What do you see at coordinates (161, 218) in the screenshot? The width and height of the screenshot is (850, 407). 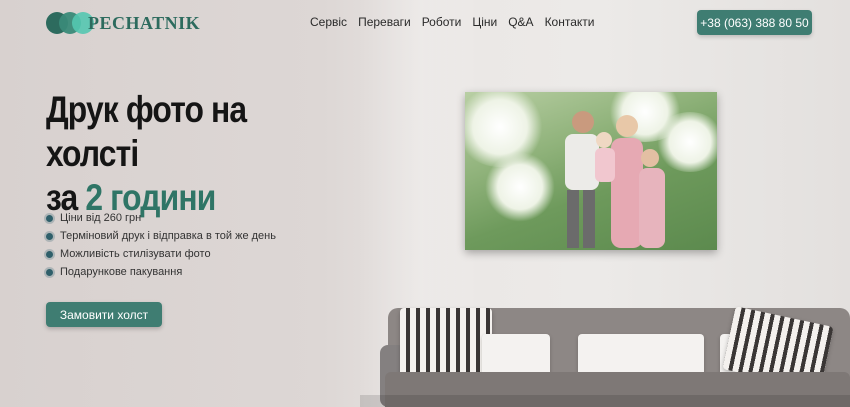 I see `list-item: Ціни від 260 грн` at bounding box center [161, 218].